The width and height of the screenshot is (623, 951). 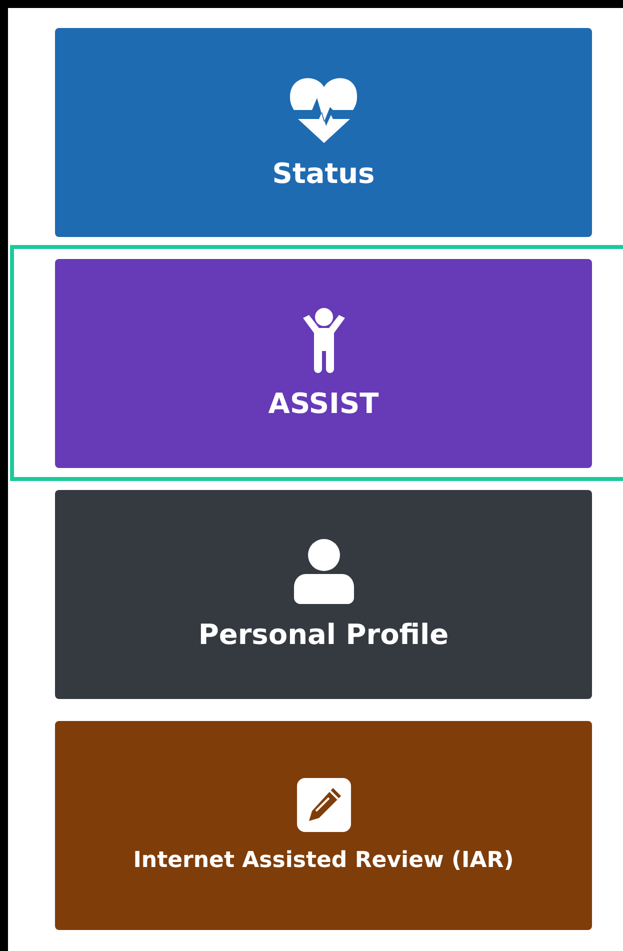 I want to click on edit-icon, so click(x=323, y=805).